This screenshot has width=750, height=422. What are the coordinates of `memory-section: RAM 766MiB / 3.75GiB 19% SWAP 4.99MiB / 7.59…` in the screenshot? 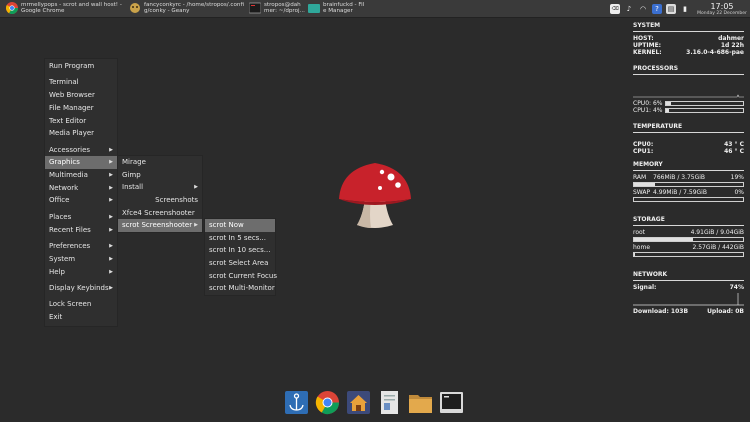 It's located at (688, 188).